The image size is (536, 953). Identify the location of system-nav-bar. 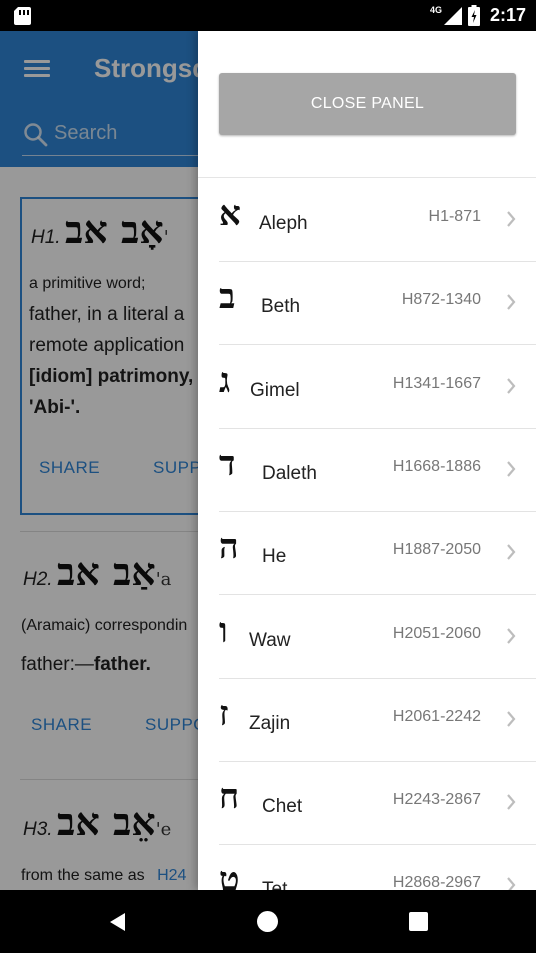
(268, 921).